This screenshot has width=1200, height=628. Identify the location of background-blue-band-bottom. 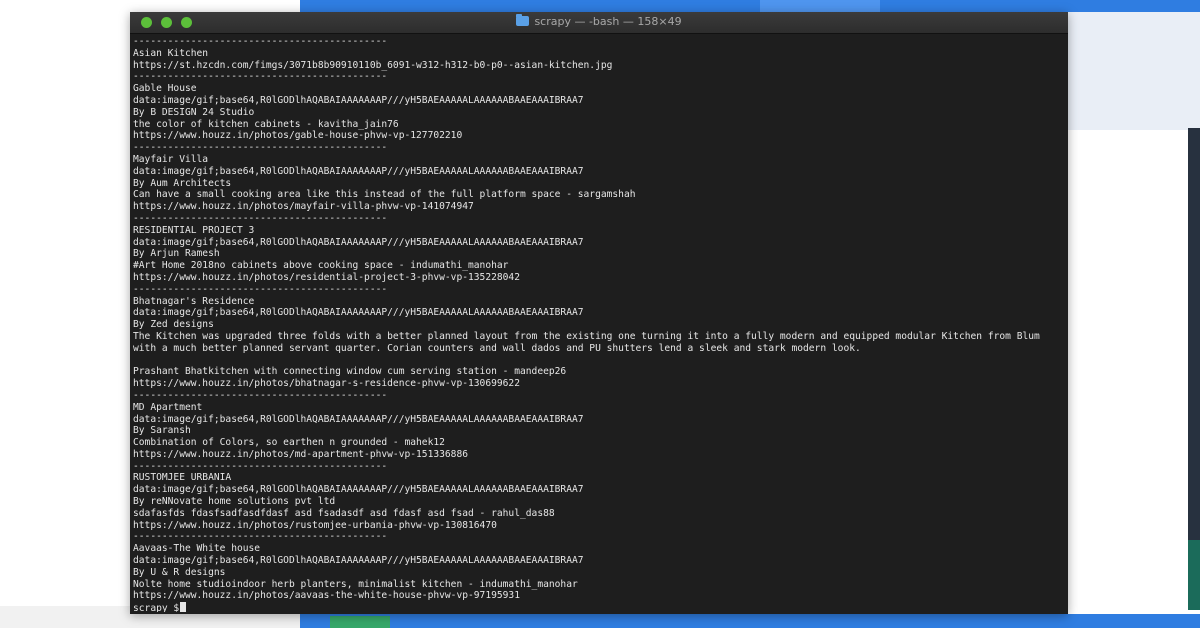
(750, 621).